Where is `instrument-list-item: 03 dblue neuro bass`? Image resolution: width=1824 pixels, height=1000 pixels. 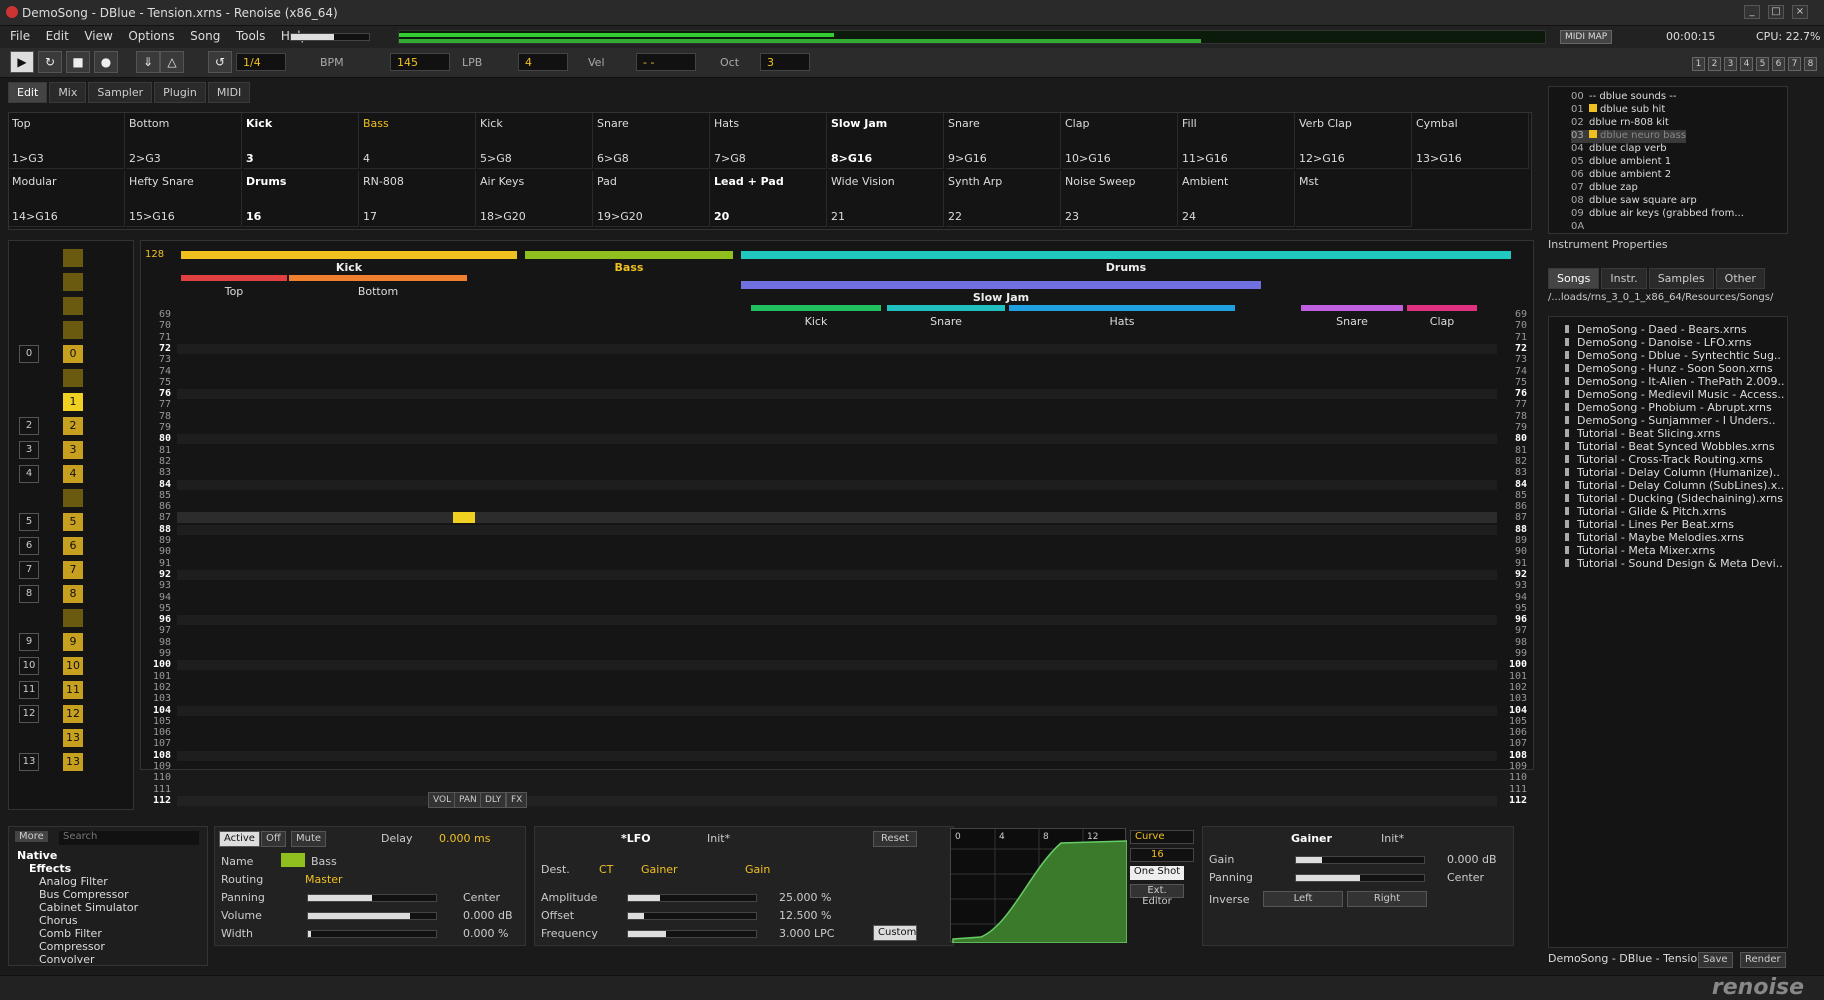 instrument-list-item: 03 dblue neuro bass is located at coordinates (1629, 136).